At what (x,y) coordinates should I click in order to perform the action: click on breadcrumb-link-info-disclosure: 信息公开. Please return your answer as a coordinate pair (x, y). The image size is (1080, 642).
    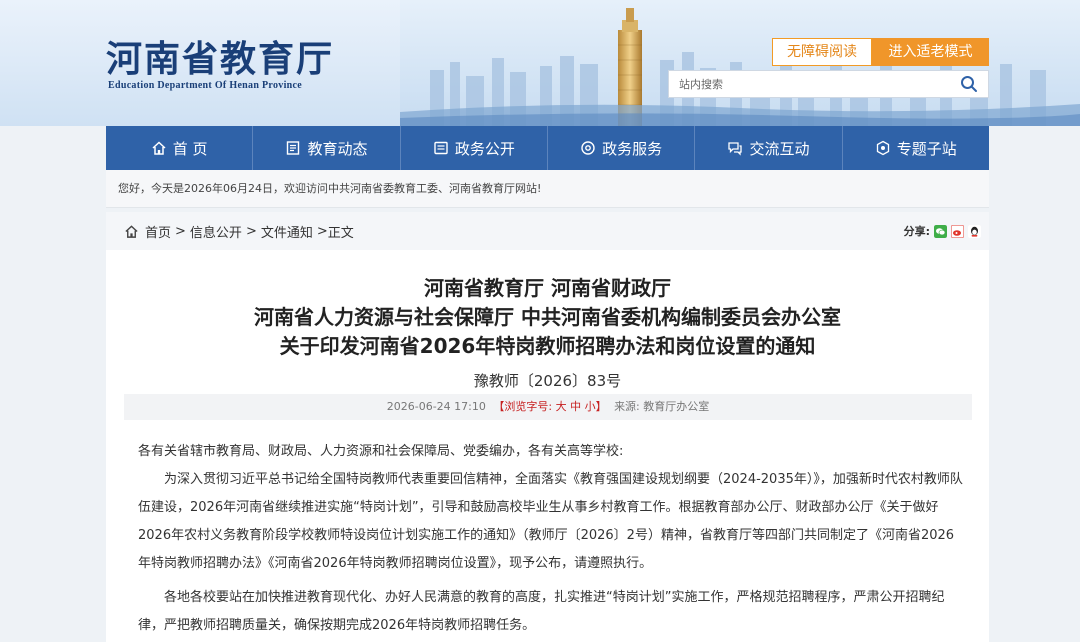
    Looking at the image, I should click on (216, 231).